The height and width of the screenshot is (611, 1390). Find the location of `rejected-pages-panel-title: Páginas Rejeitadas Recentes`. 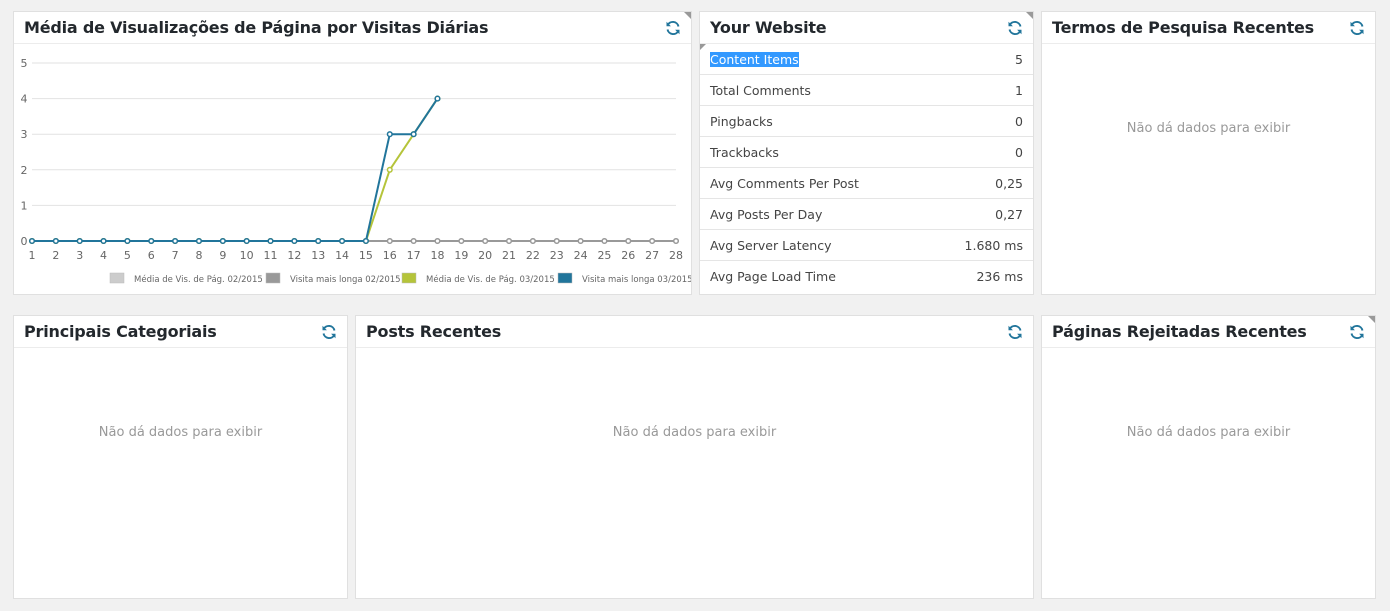

rejected-pages-panel-title: Páginas Rejeitadas Recentes is located at coordinates (1179, 331).